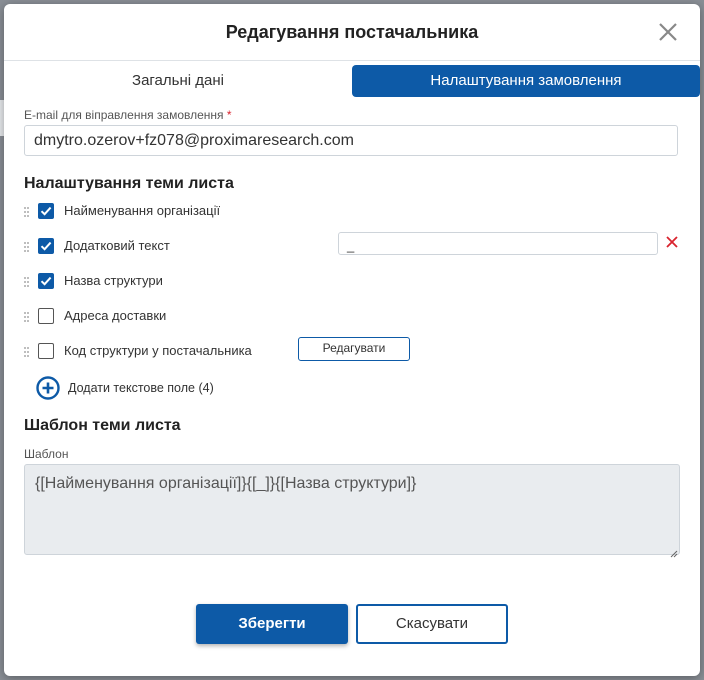 This screenshot has width=704, height=680. Describe the element at coordinates (526, 81) in the screenshot. I see `tab-order-settings: Налаштування замовлення` at that location.